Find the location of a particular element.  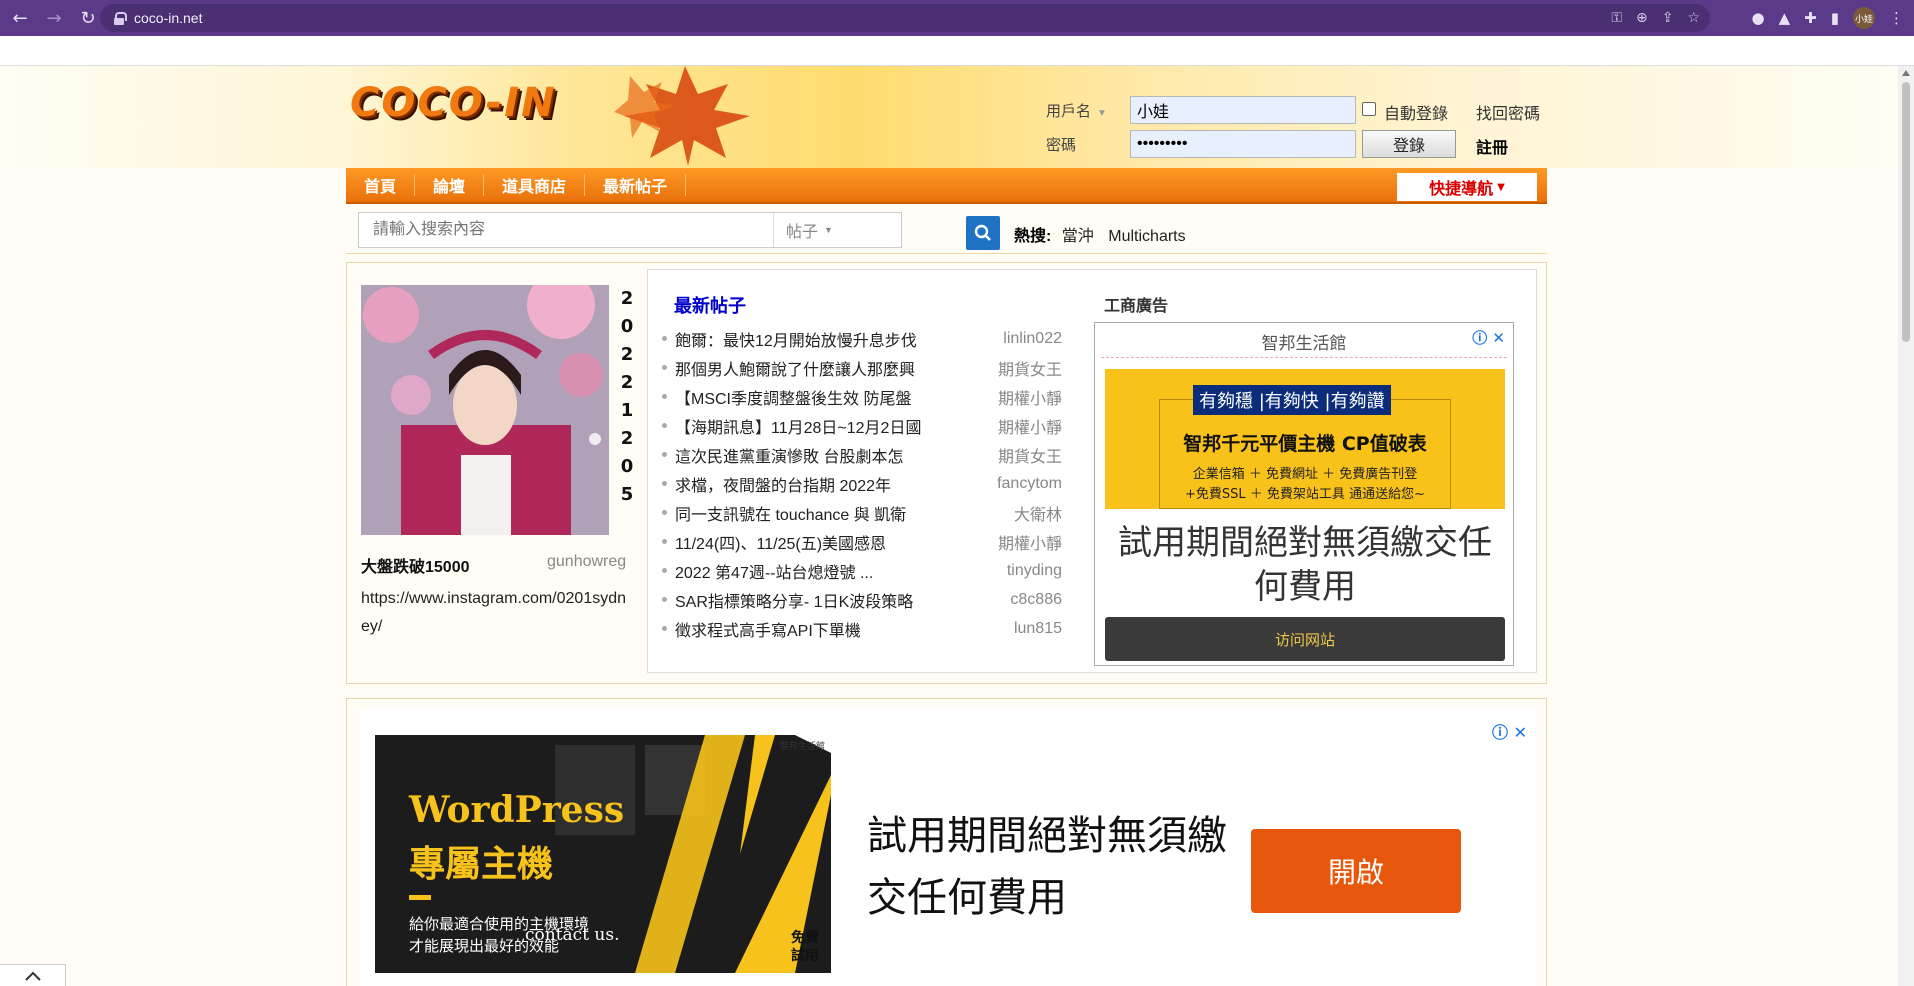

key-icon: ⚿ is located at coordinates (1616, 18).